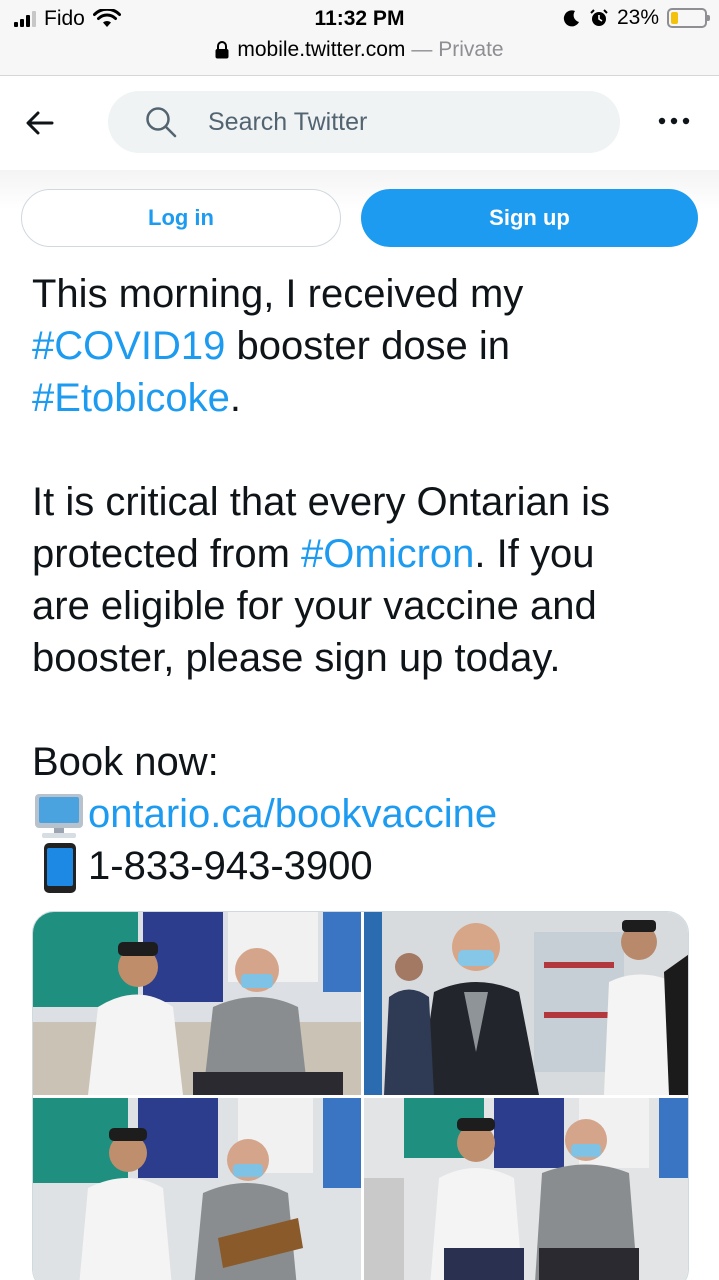 This screenshot has width=719, height=1280. I want to click on tweet-text-fragment: It is critical that every Ontarian is, so click(321, 502).